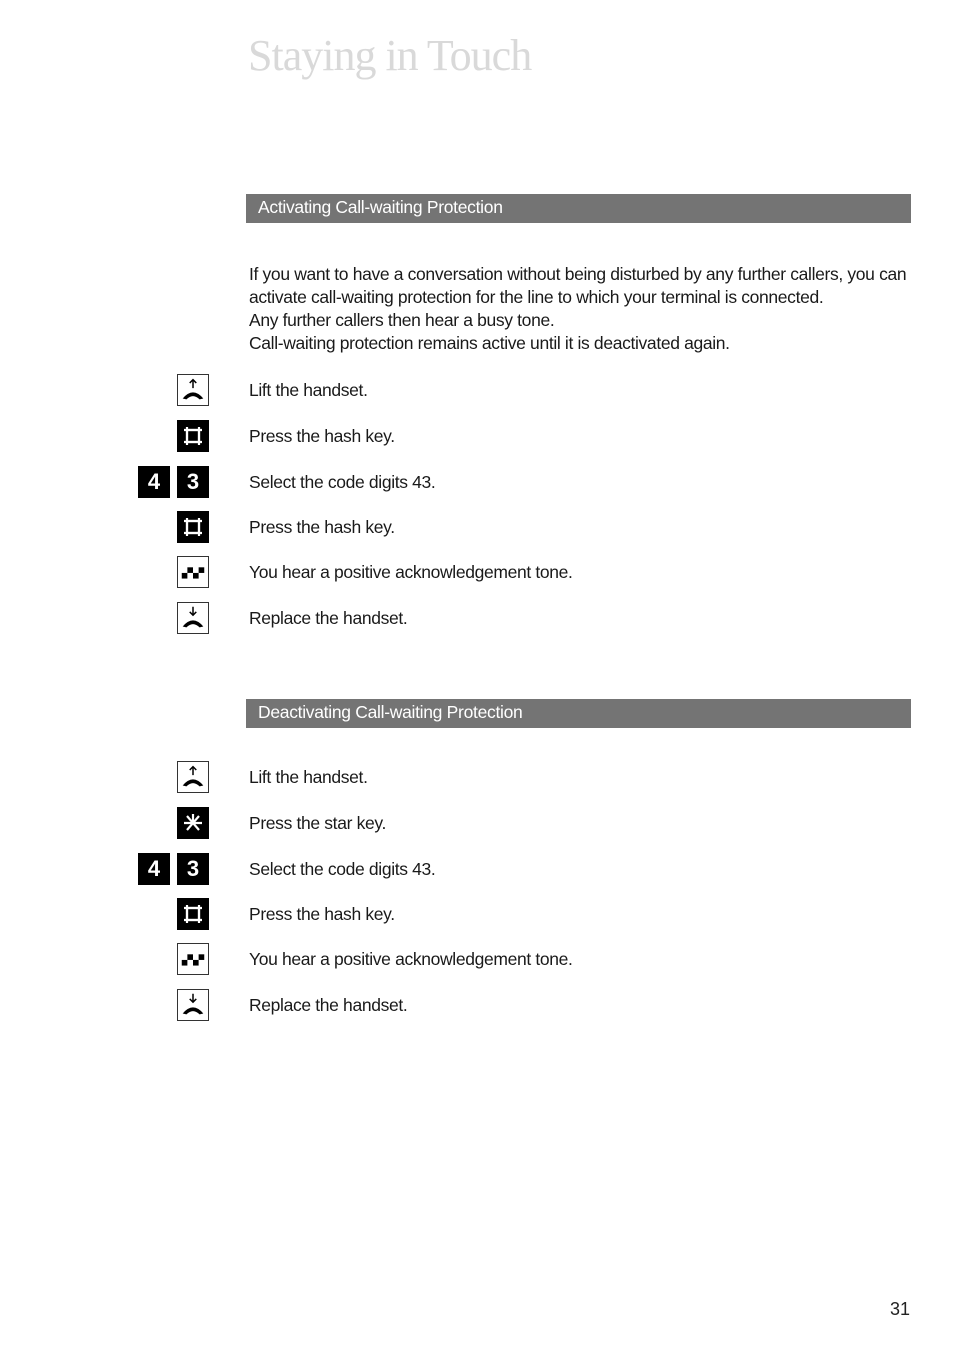 The height and width of the screenshot is (1355, 954). I want to click on page-number: 31, so click(900, 1309).